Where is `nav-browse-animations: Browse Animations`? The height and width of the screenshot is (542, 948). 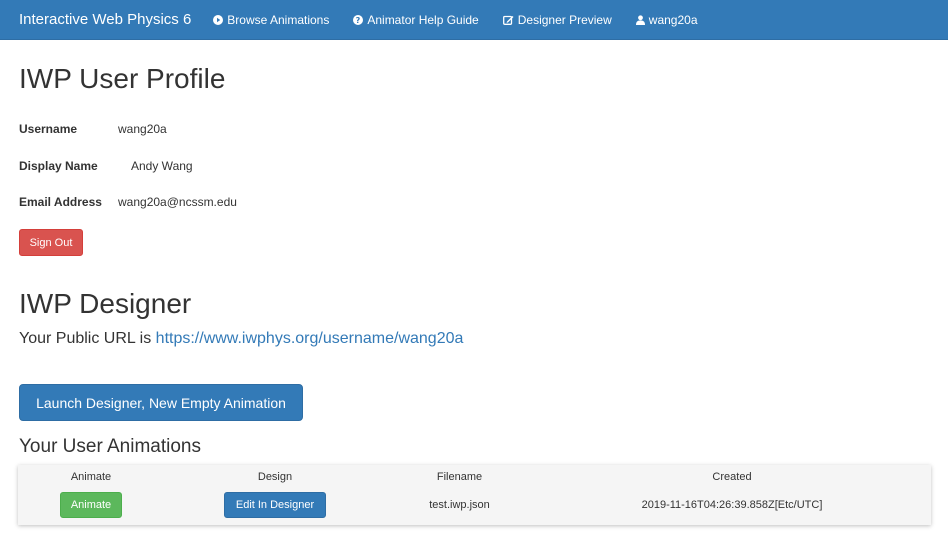
nav-browse-animations: Browse Animations is located at coordinates (271, 20).